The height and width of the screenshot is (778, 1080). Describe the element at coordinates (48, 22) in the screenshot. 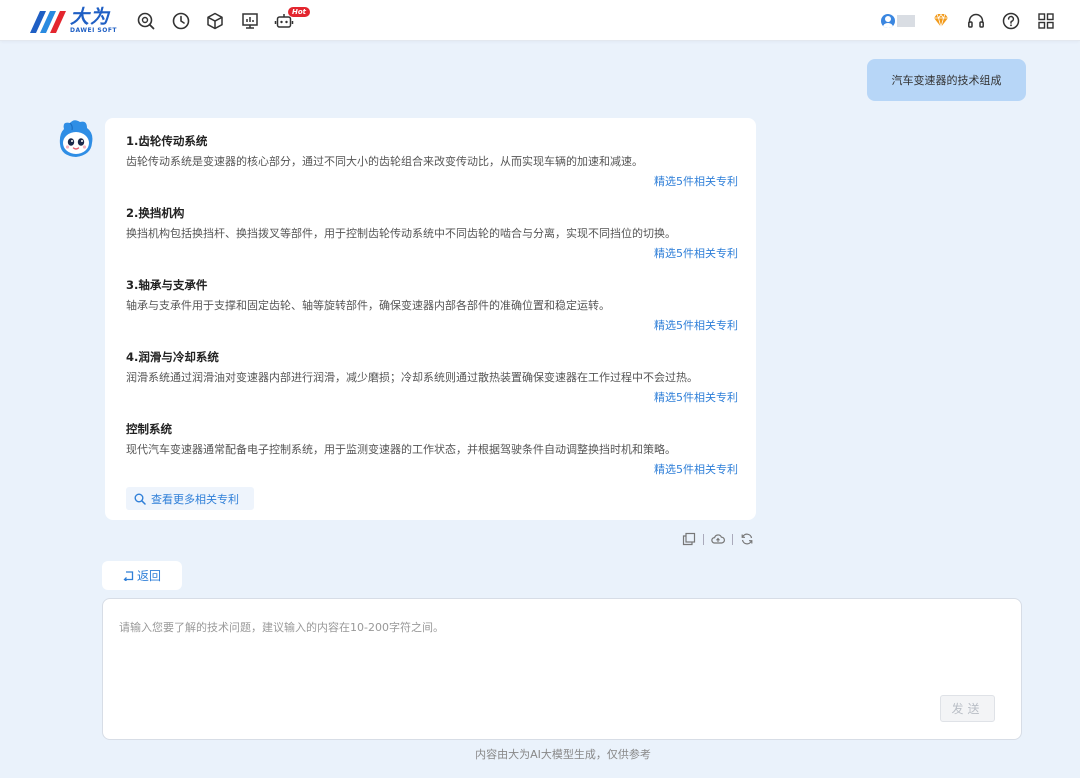

I see `logo-mark-icon` at that location.